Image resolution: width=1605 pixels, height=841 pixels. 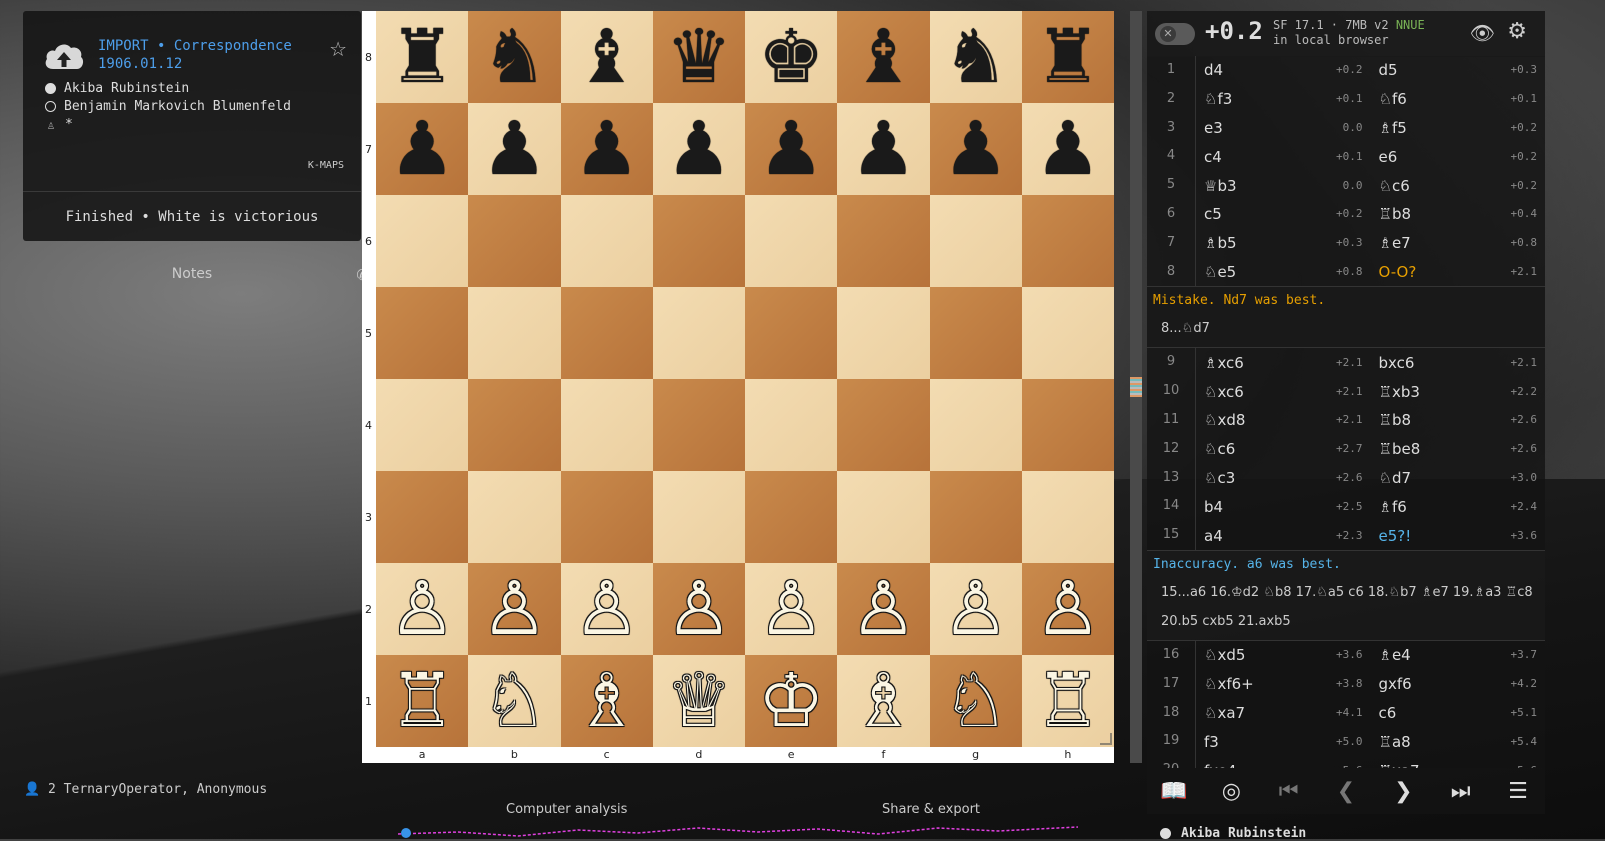 What do you see at coordinates (422, 57) in the screenshot?
I see `square-a8: ♜` at bounding box center [422, 57].